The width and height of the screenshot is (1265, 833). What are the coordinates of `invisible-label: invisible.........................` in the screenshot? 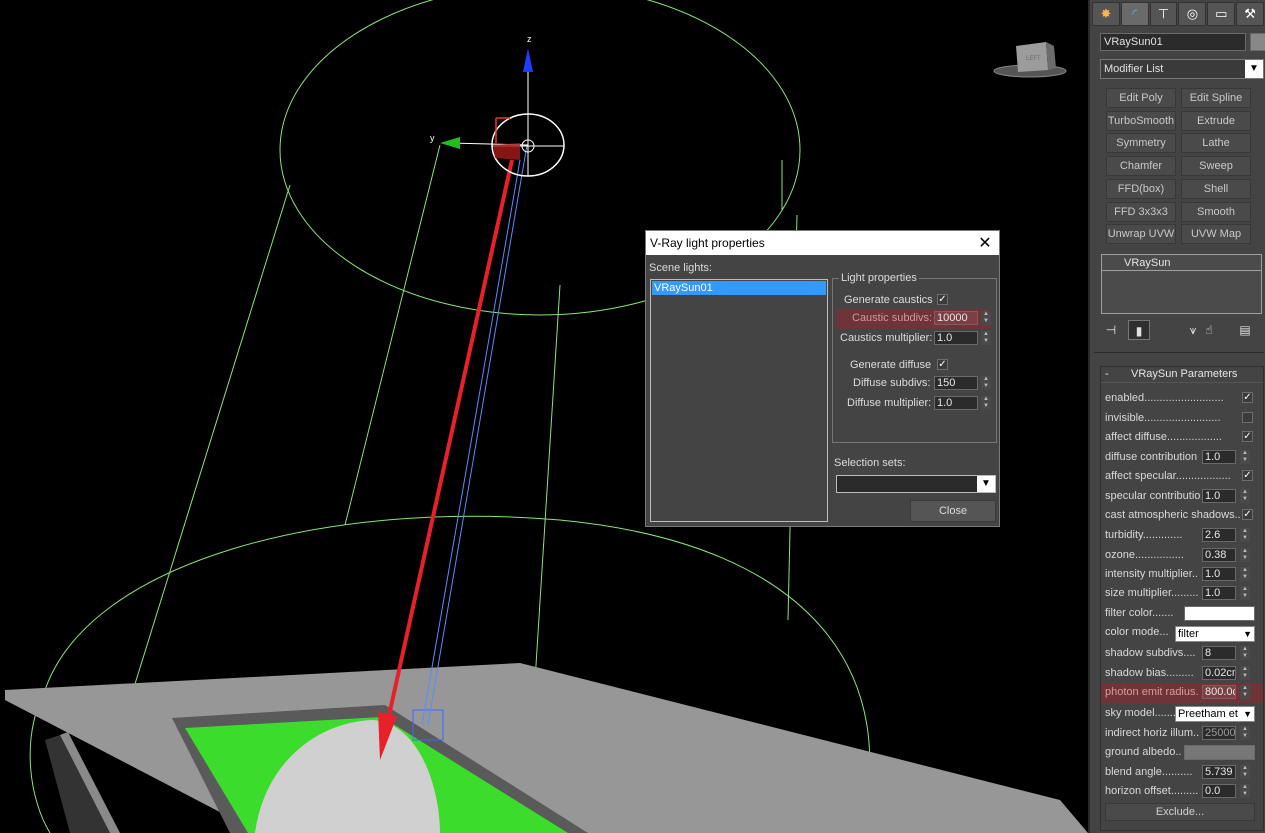 It's located at (1163, 418).